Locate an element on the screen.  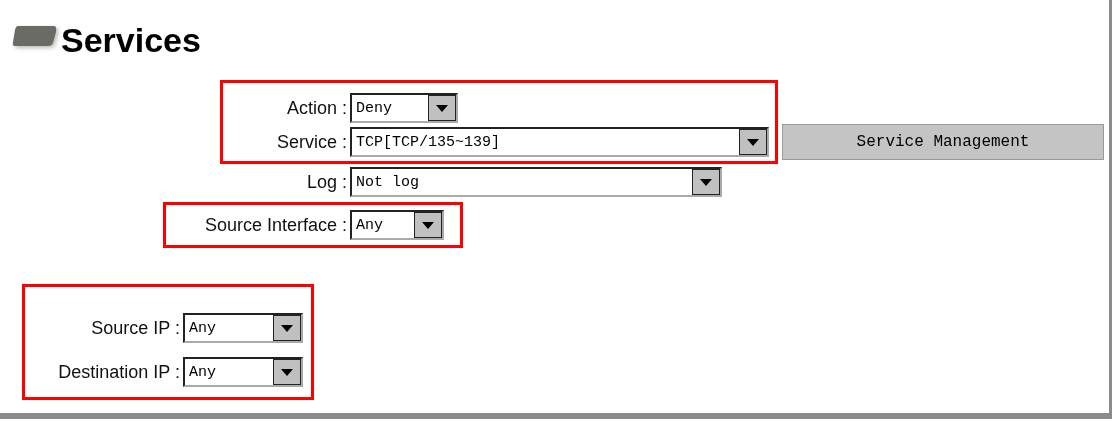
field-label: Source IP : is located at coordinates (135, 328).